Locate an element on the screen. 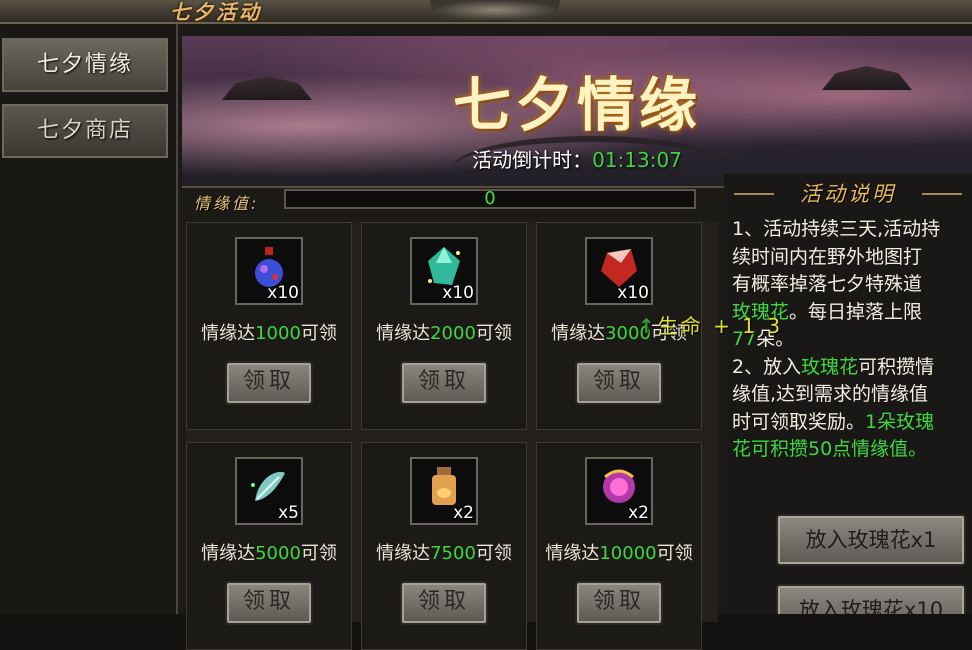  dragon-ornament-icon is located at coordinates (495, 10).